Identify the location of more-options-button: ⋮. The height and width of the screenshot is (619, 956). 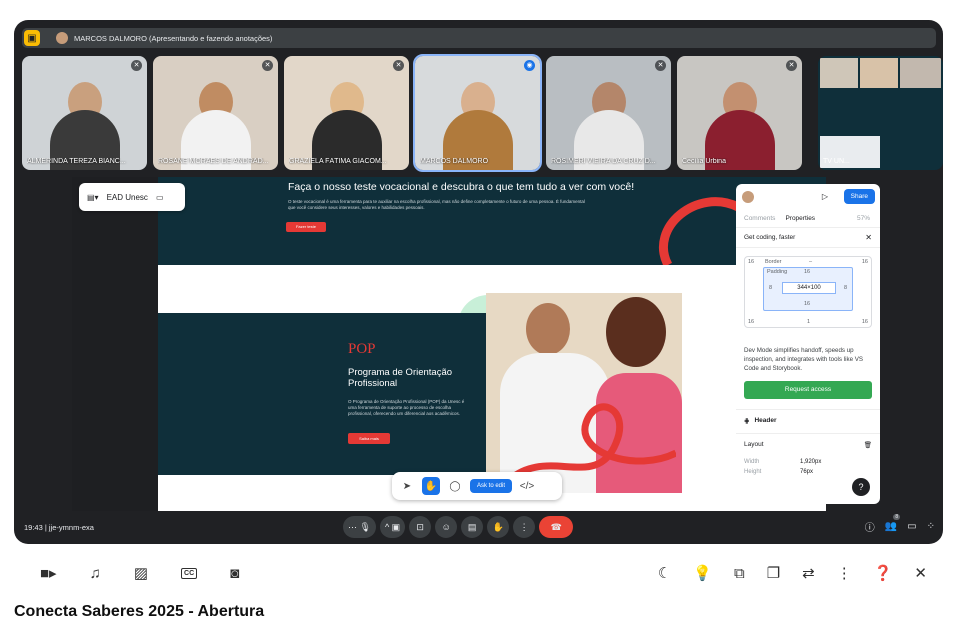
(524, 527).